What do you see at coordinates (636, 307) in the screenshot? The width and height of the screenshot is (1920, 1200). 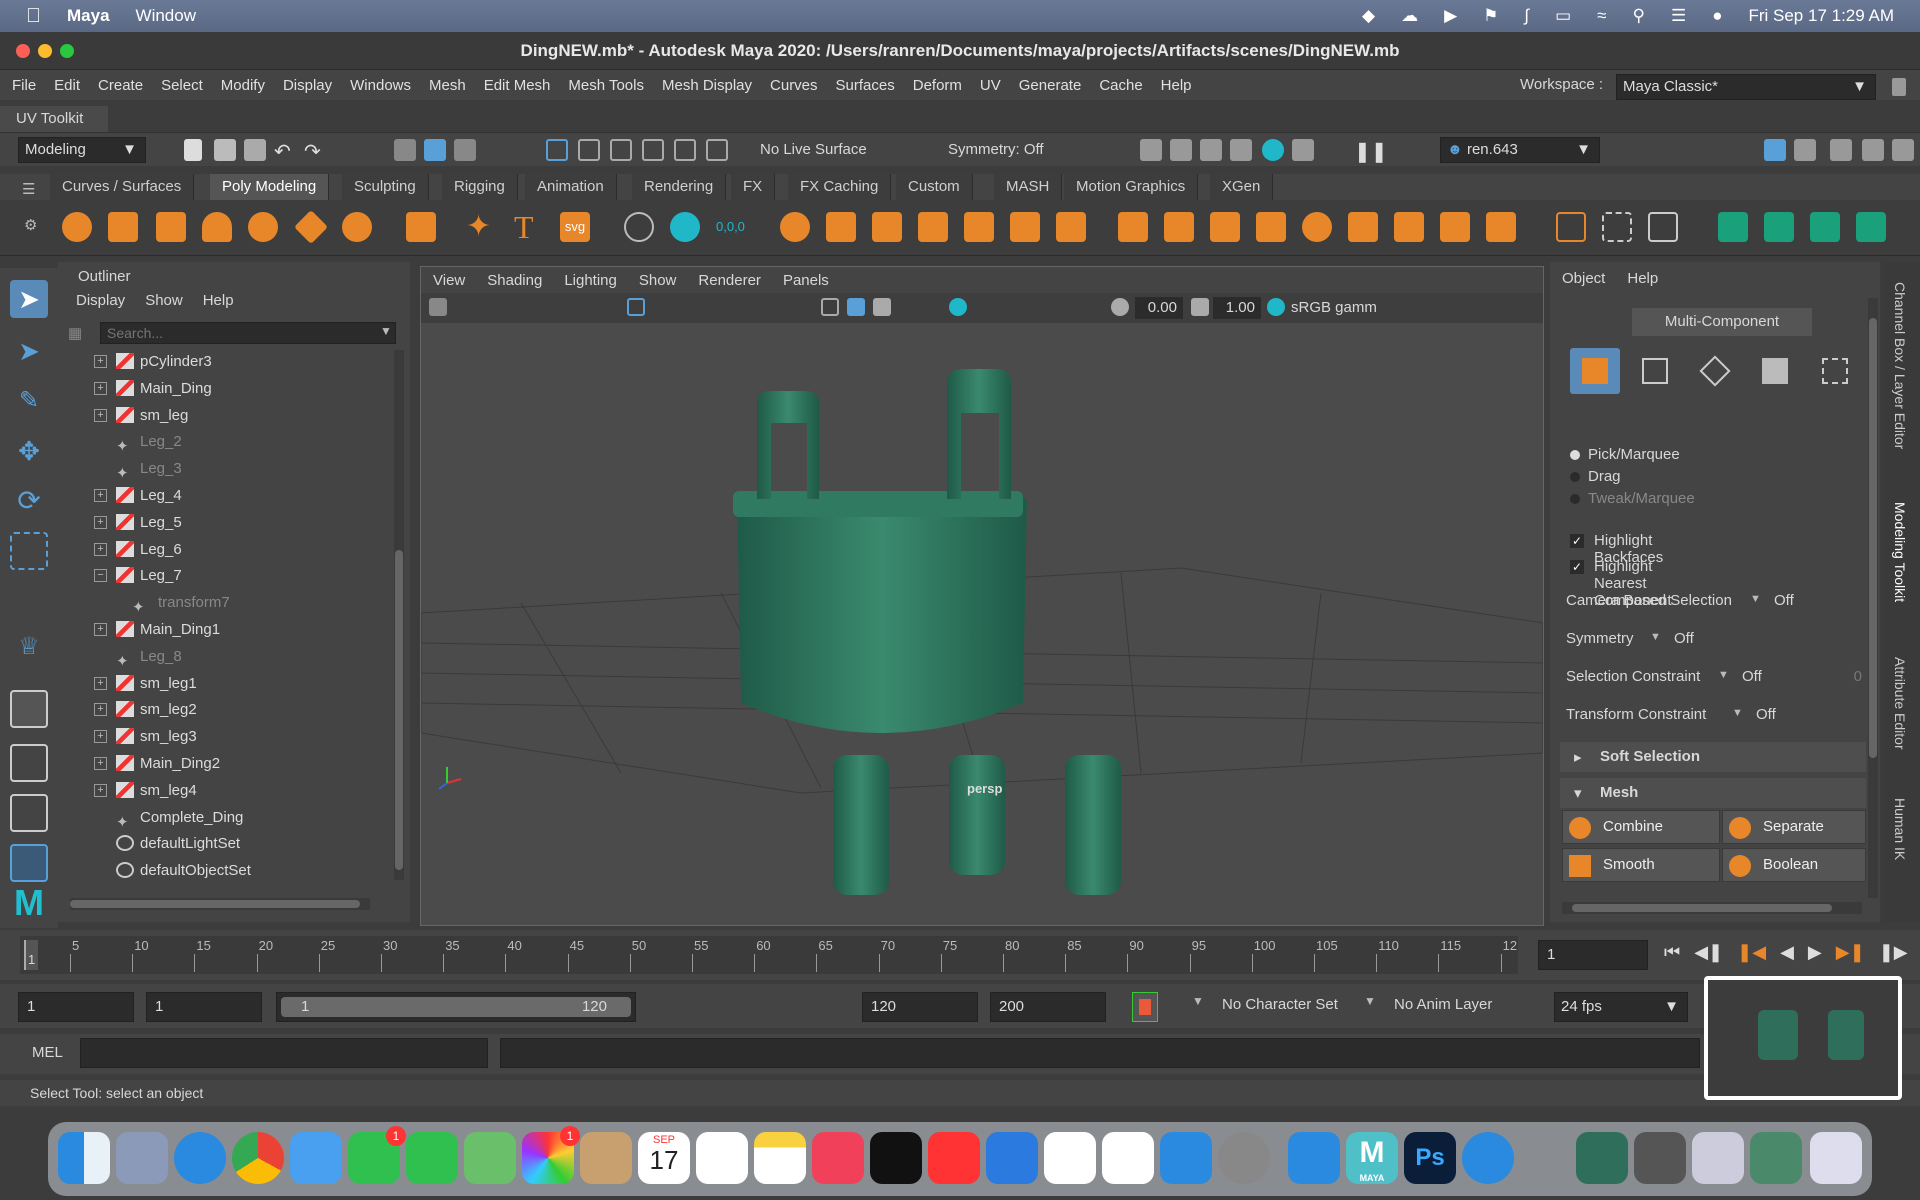 I see `grid-toggle-icon` at bounding box center [636, 307].